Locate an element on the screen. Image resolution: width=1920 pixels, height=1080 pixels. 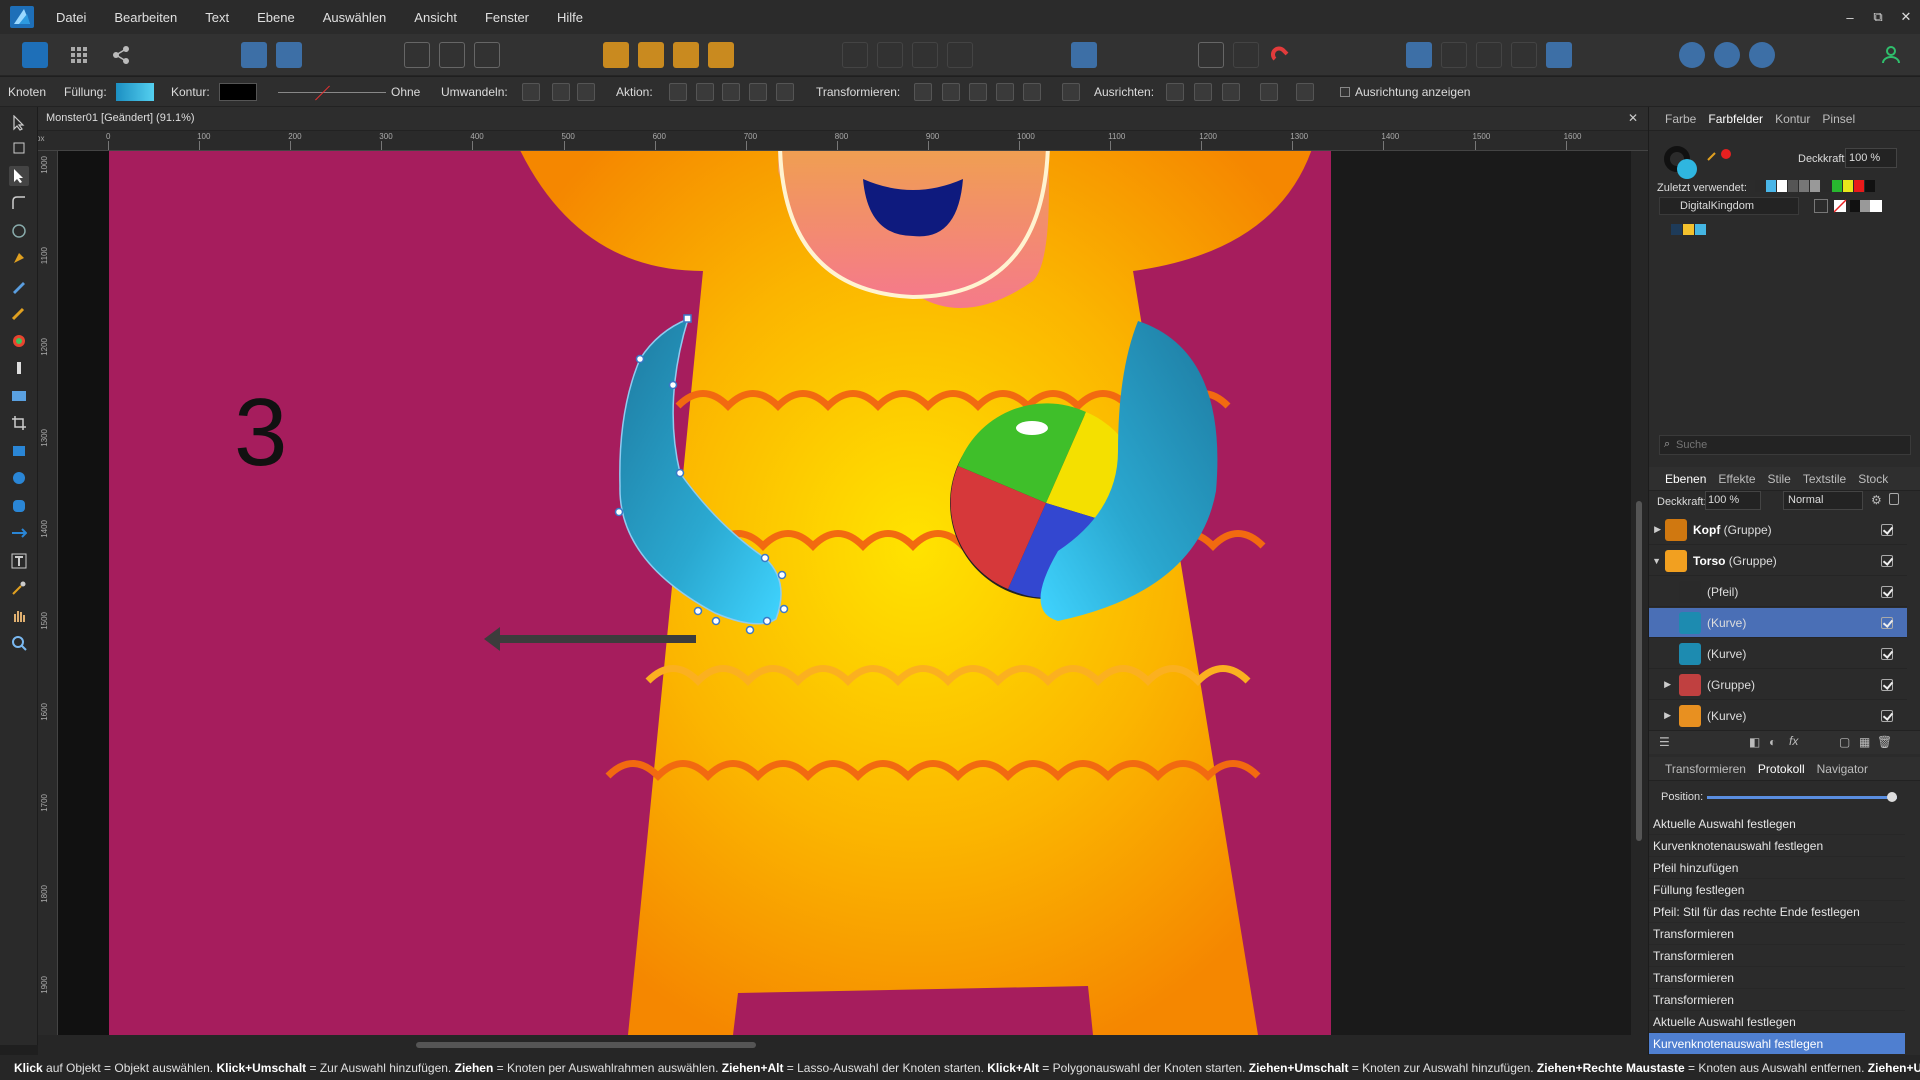
eyedropper-tool-icon is located at coordinates (19, 588).